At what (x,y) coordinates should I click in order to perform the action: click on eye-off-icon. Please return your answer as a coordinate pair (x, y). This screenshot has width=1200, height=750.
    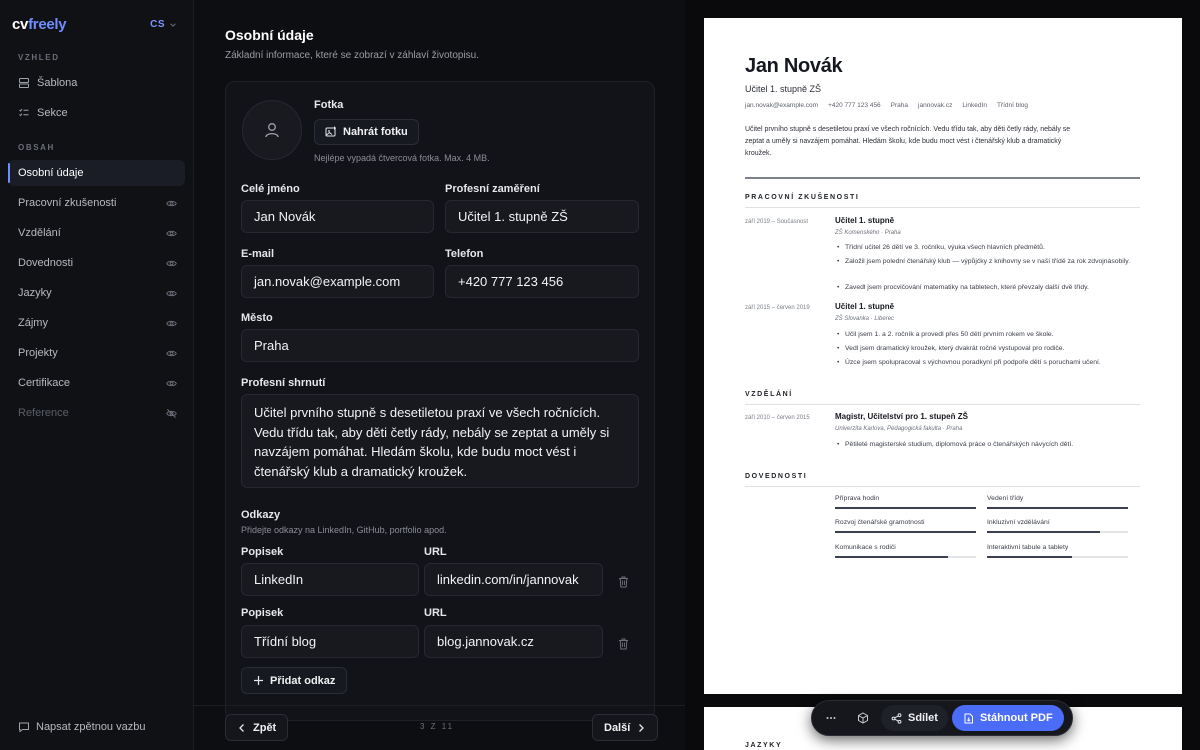
    Looking at the image, I should click on (171, 413).